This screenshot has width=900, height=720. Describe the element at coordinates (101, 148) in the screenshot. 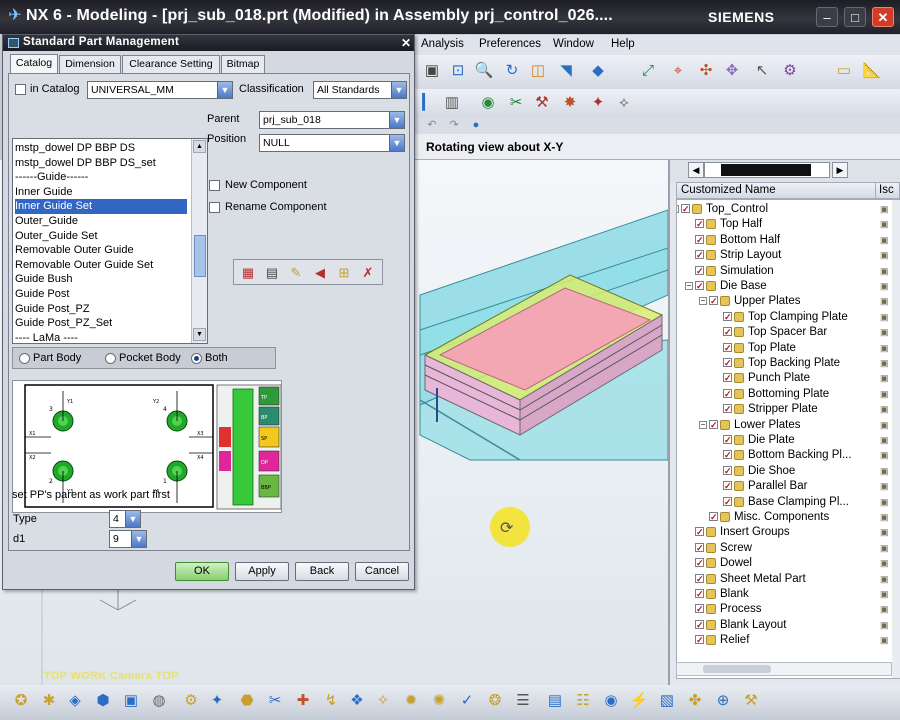

I see `list-item: mstp_dowel DP BBP DS` at that location.